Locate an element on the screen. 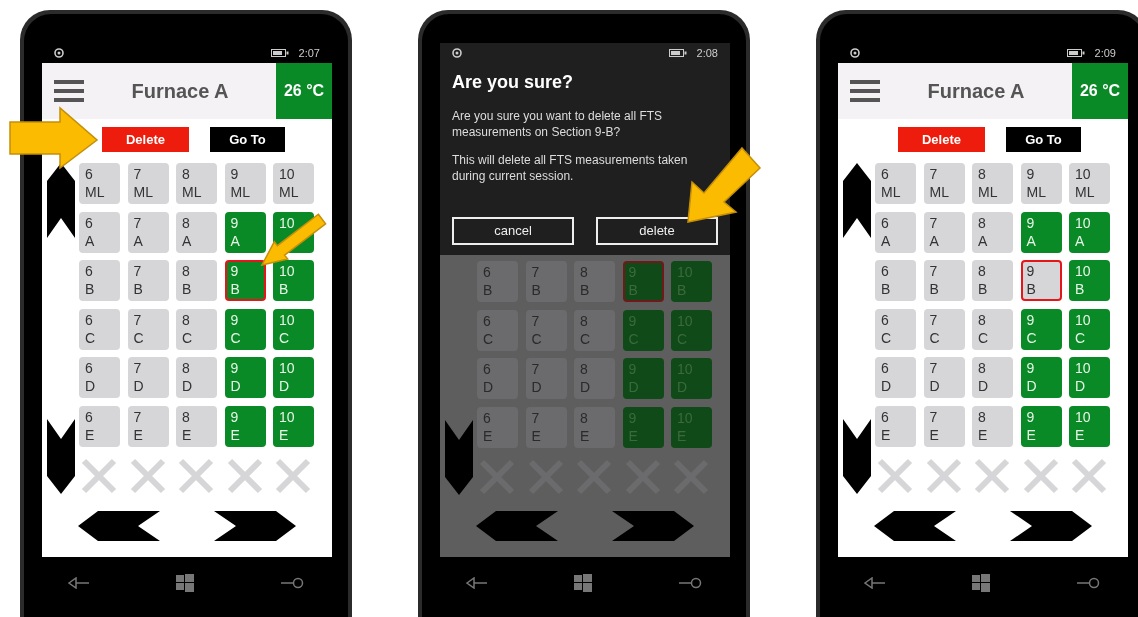  section-tile: 10 A is located at coordinates (1089, 232).